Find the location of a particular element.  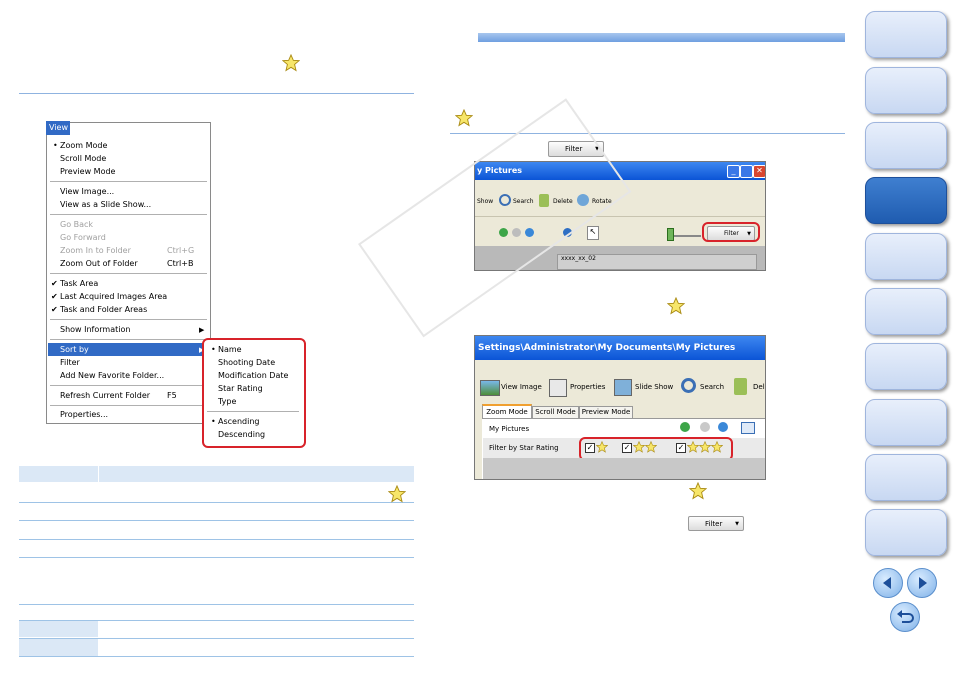

filter-button: Filter ▼ is located at coordinates (716, 523).